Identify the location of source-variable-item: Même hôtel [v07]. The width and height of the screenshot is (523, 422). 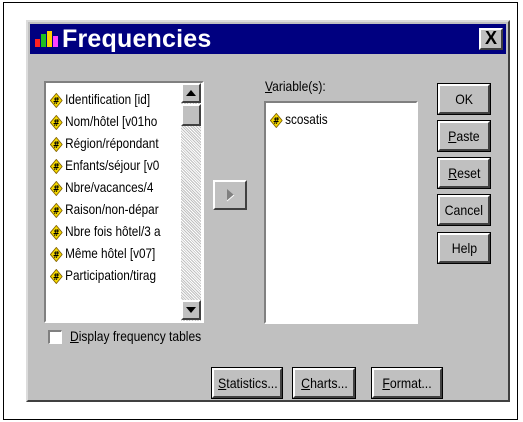
(102, 253).